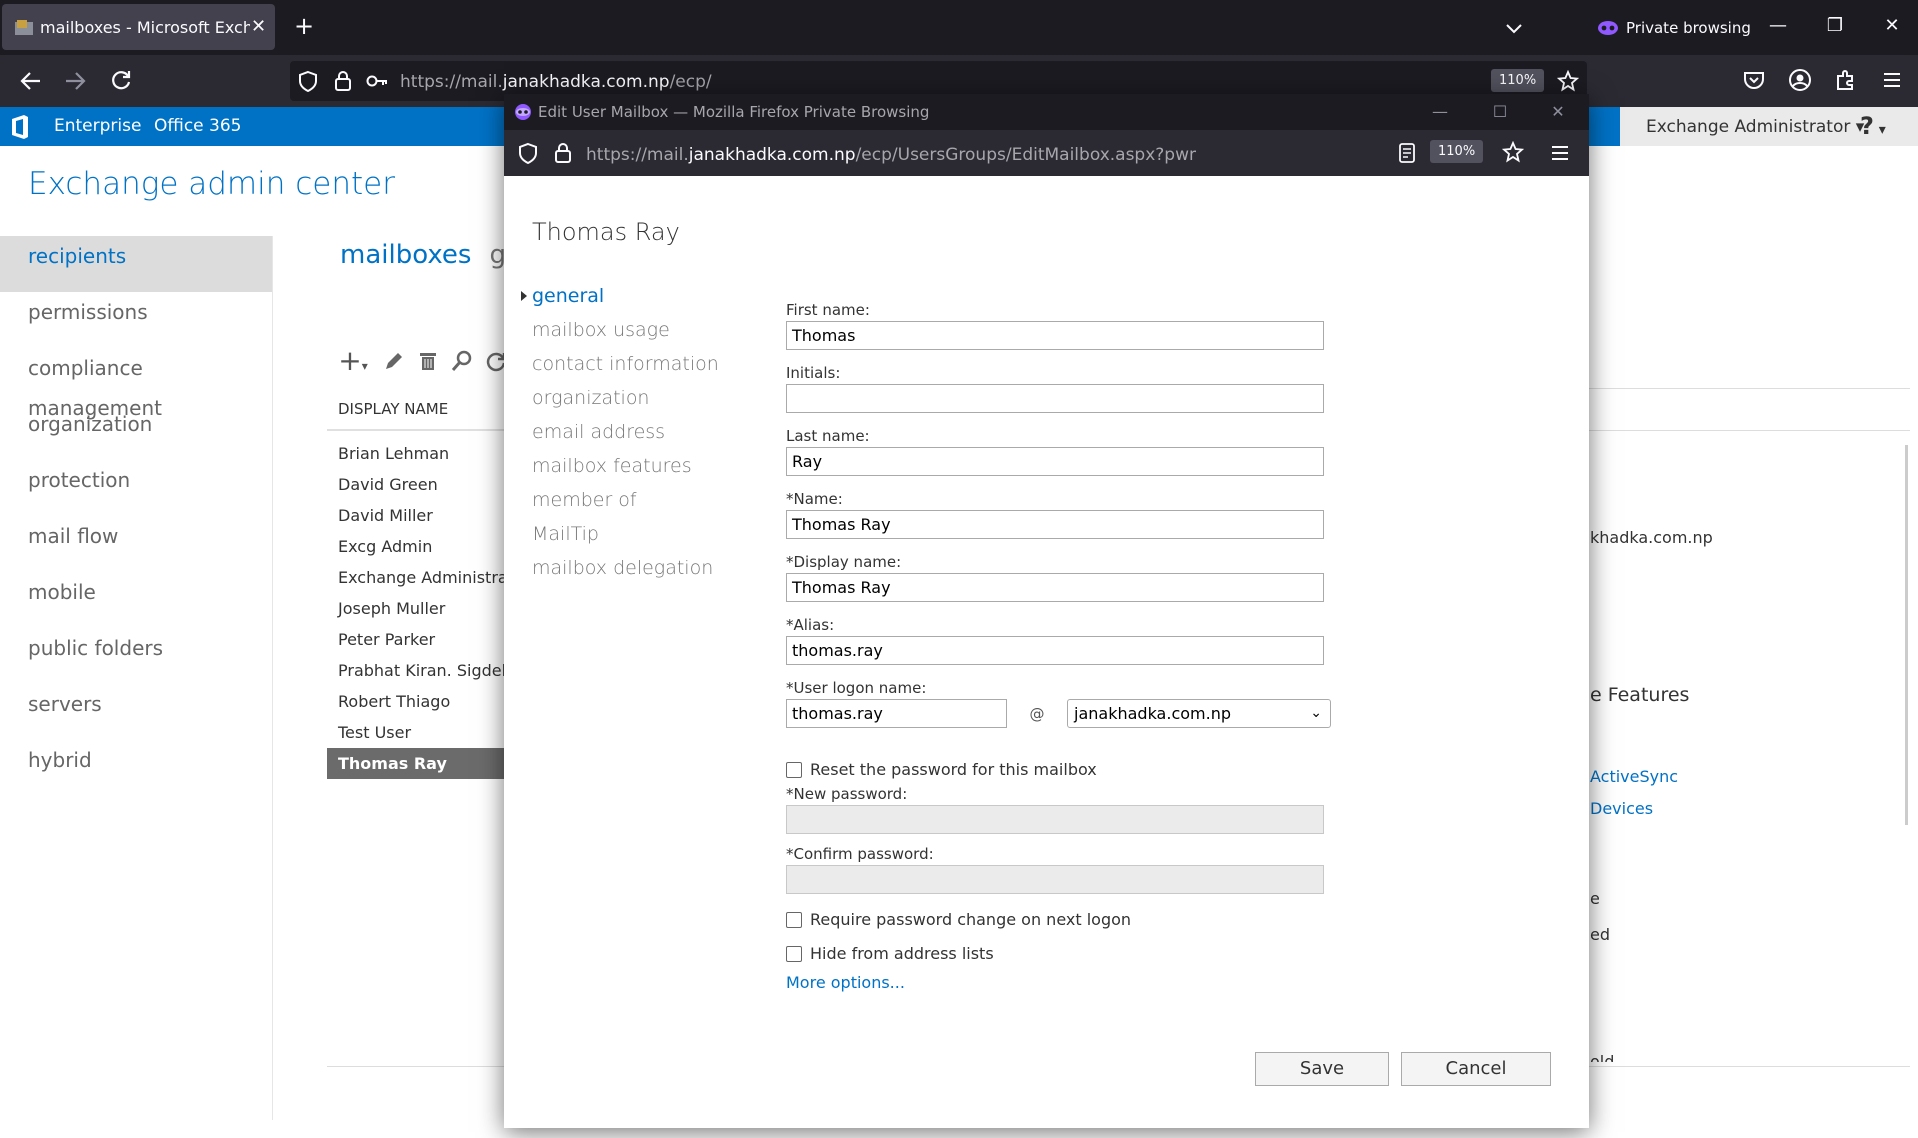 Image resolution: width=1918 pixels, height=1138 pixels. I want to click on search-icon, so click(462, 361).